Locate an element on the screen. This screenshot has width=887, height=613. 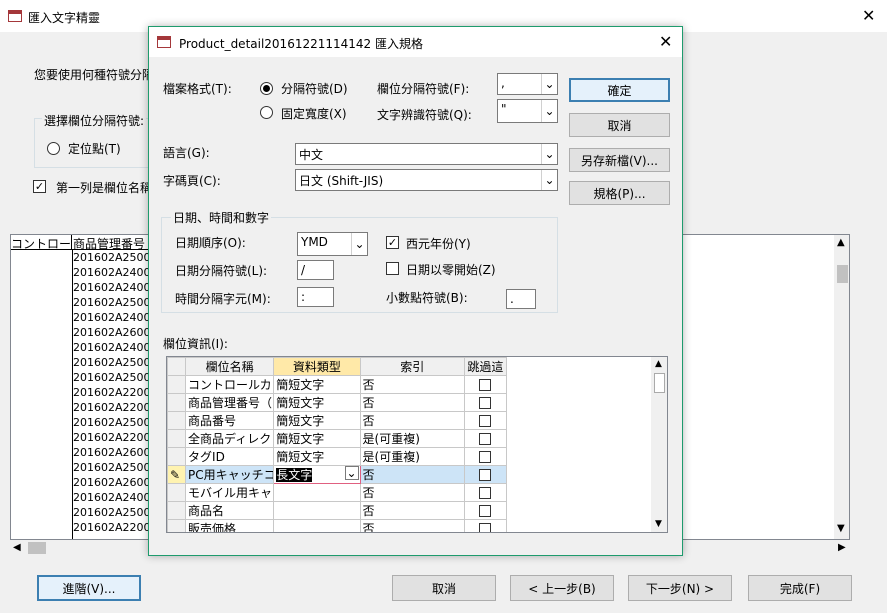
decimal-input: . is located at coordinates (521, 299).